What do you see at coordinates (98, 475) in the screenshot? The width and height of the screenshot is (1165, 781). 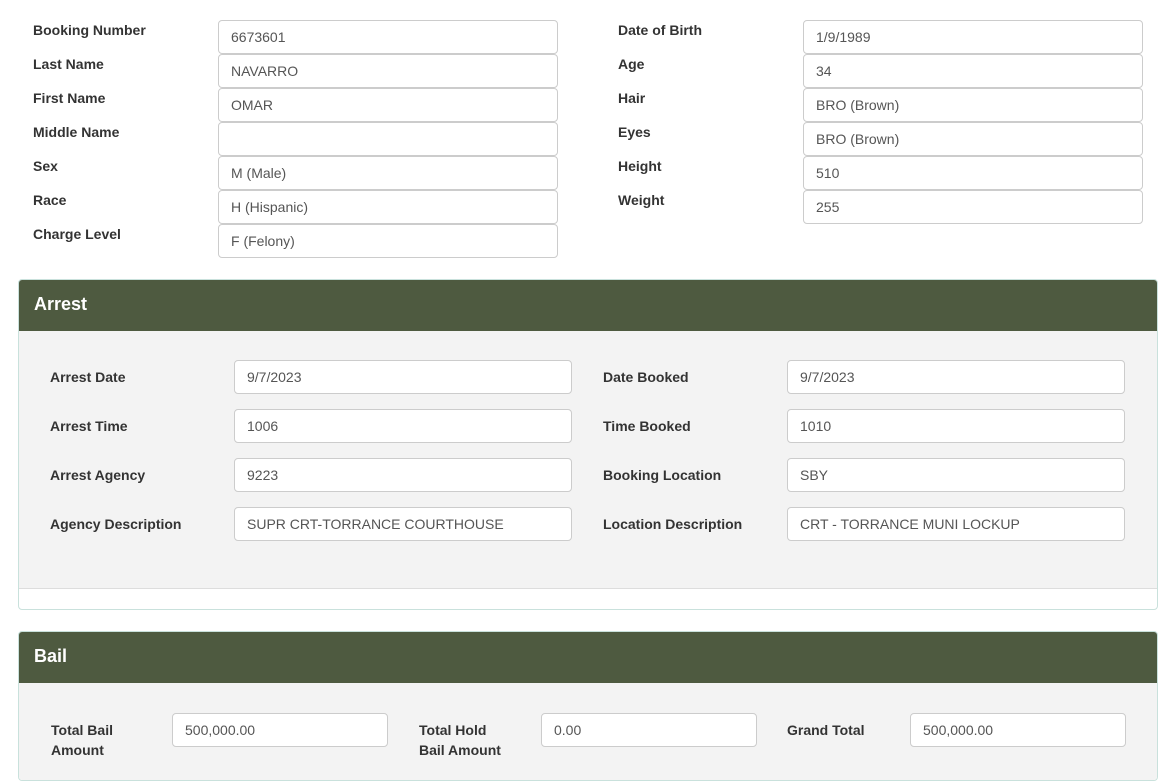 I see `arrest-agency-label: Arrest Agency` at bounding box center [98, 475].